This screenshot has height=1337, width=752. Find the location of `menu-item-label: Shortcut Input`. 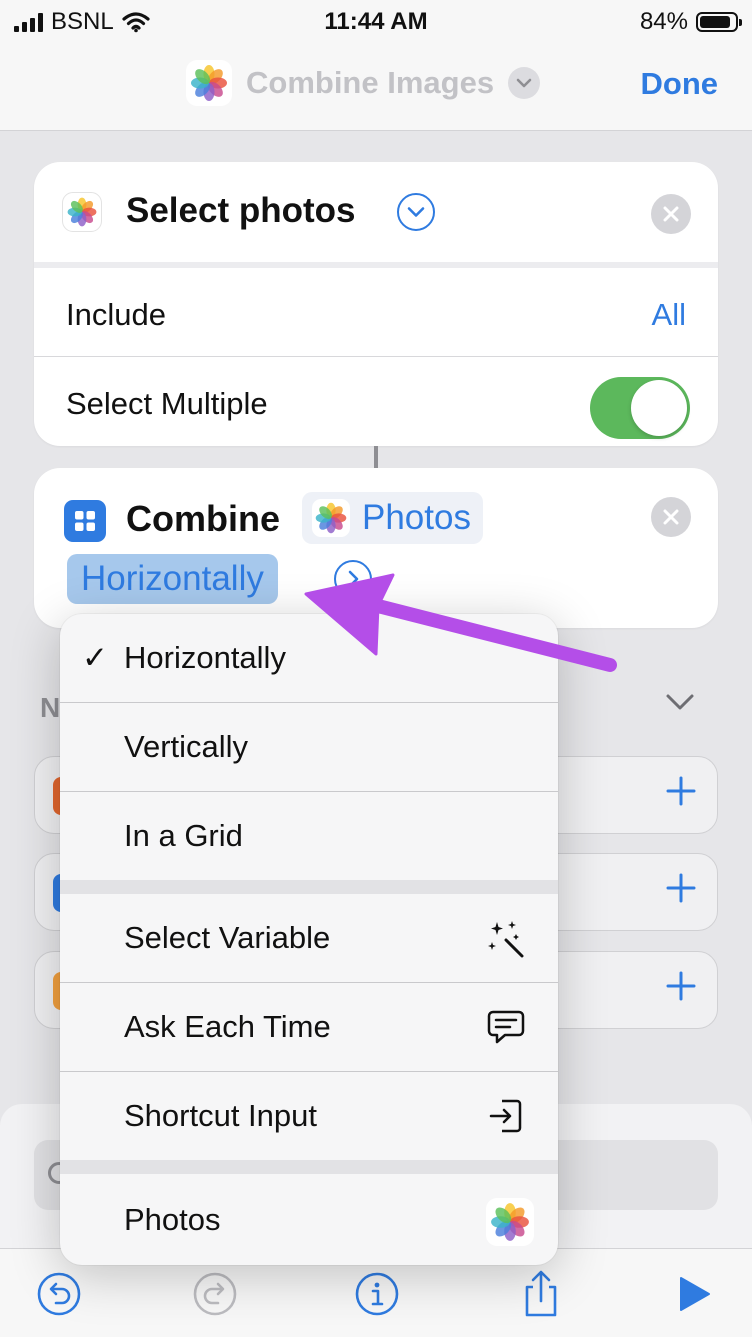

menu-item-label: Shortcut Input is located at coordinates (221, 1115).